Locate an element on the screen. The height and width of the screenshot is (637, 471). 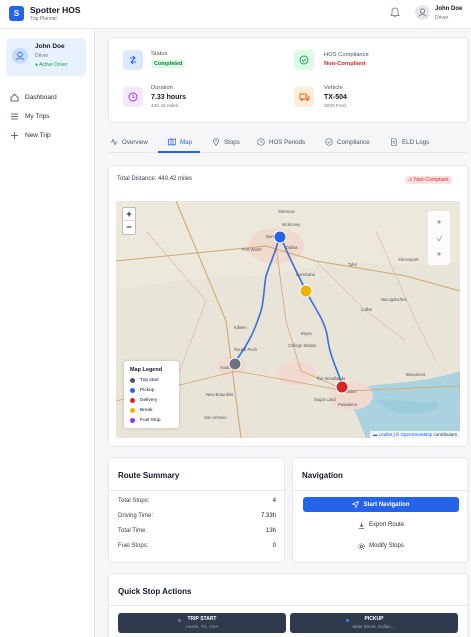
delivery-marker is located at coordinates (342, 387).